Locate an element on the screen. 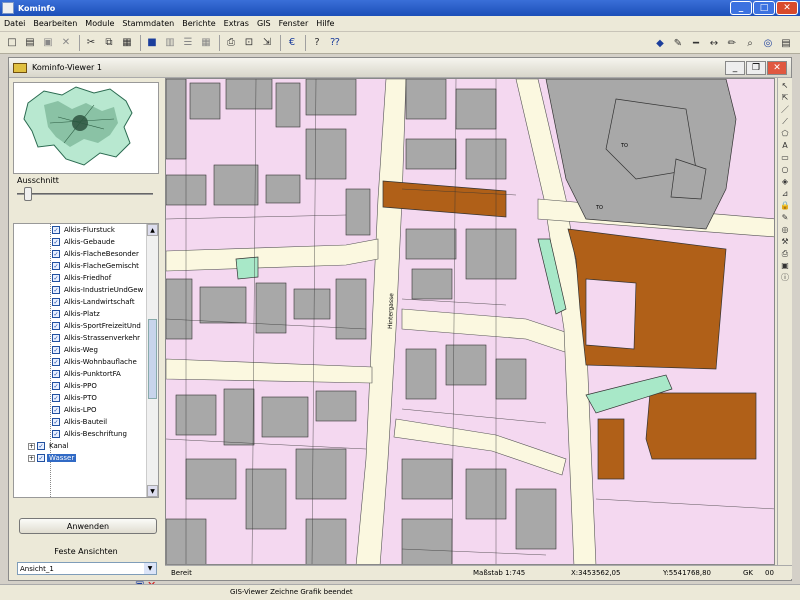  table-icon: ▦ is located at coordinates (206, 43).